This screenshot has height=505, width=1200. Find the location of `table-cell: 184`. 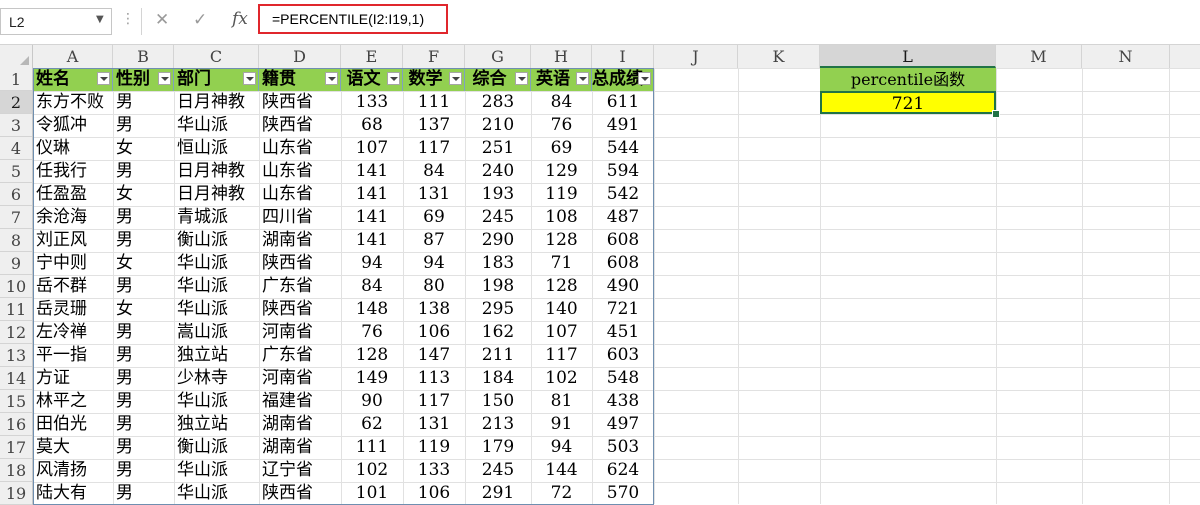

table-cell: 184 is located at coordinates (498, 378).